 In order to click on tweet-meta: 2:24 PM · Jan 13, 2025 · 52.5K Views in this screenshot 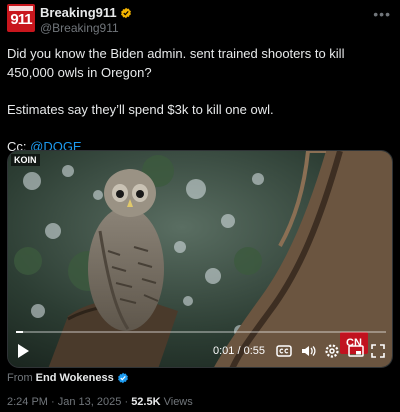, I will do `click(100, 402)`.